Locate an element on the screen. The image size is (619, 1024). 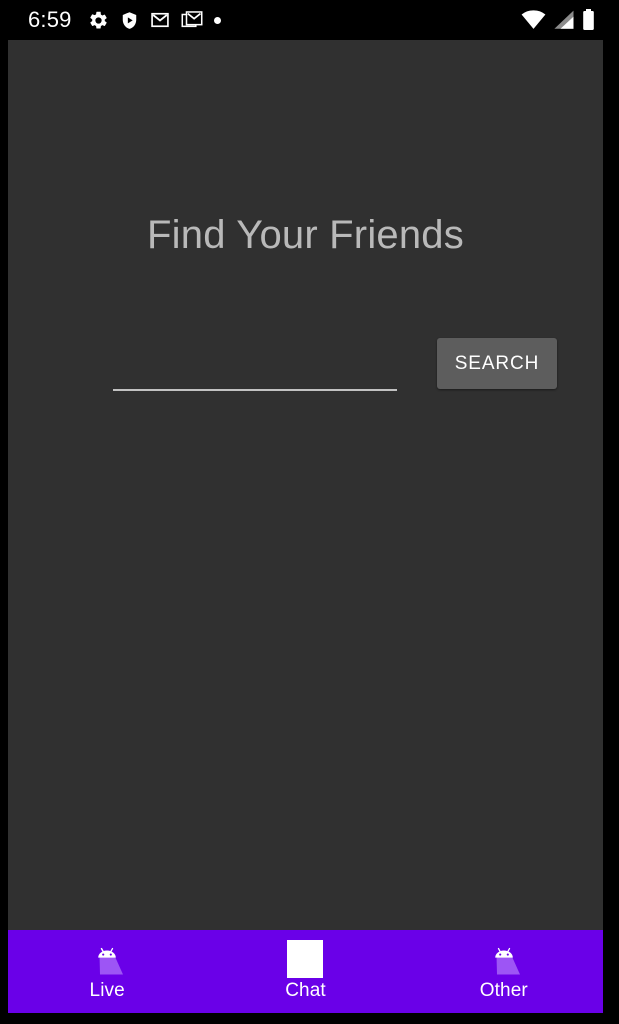
page-title: Find Your Friends is located at coordinates (305, 235).